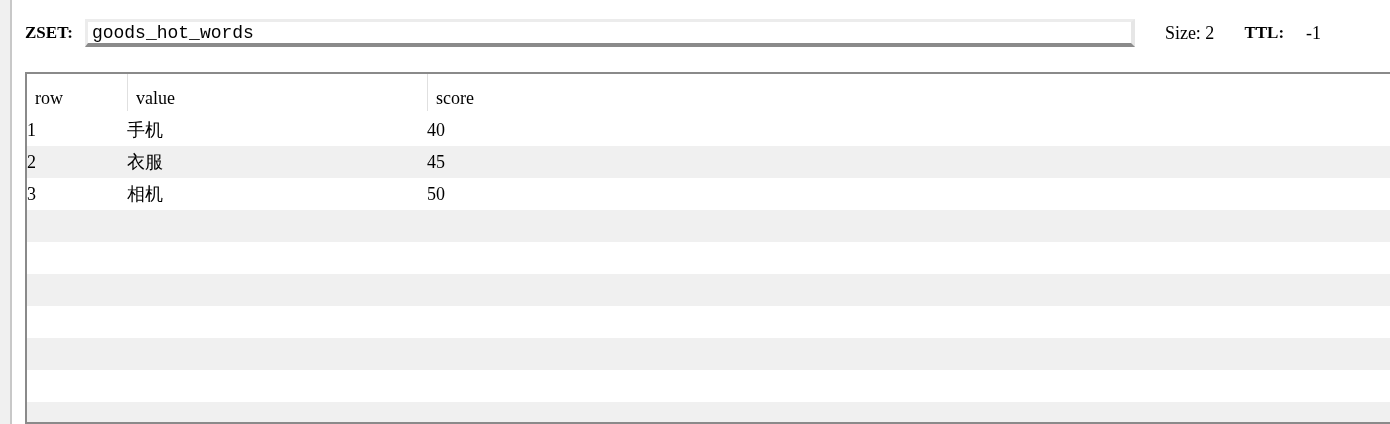  Describe the element at coordinates (155, 99) in the screenshot. I see `column-header: value` at that location.